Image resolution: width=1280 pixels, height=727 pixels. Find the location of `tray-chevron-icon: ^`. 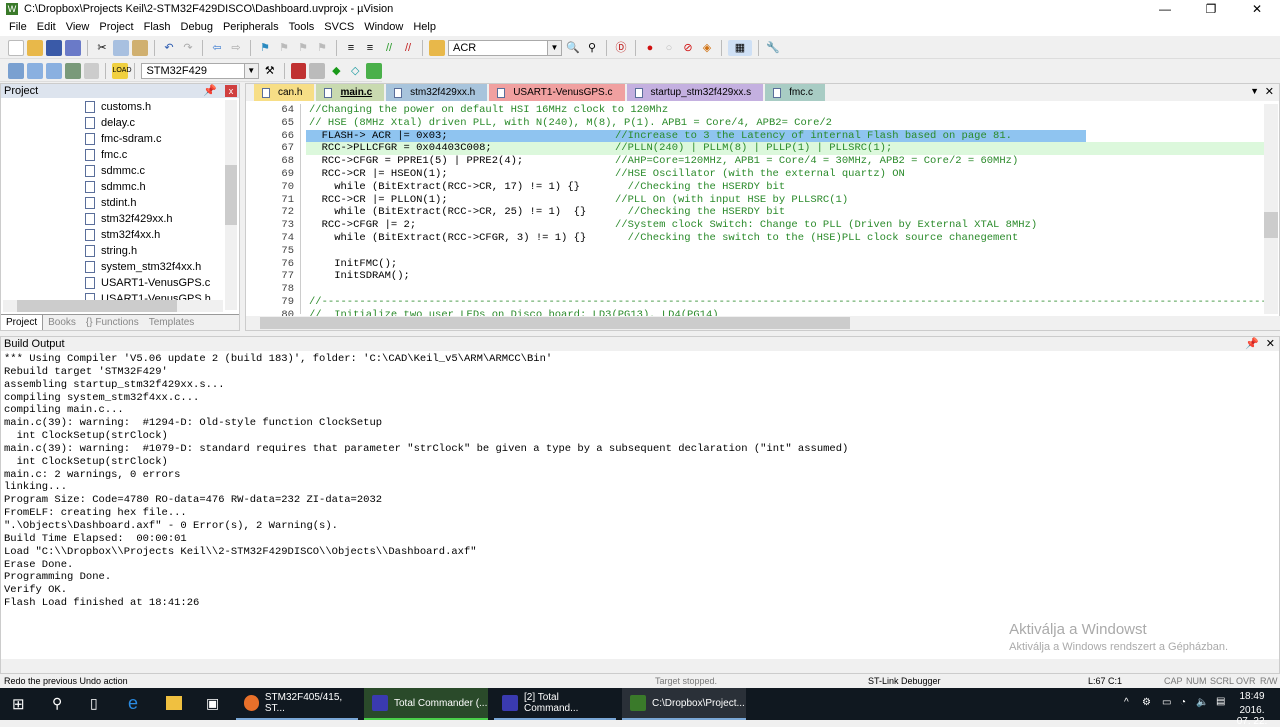

tray-chevron-icon: ^ is located at coordinates (1126, 702).